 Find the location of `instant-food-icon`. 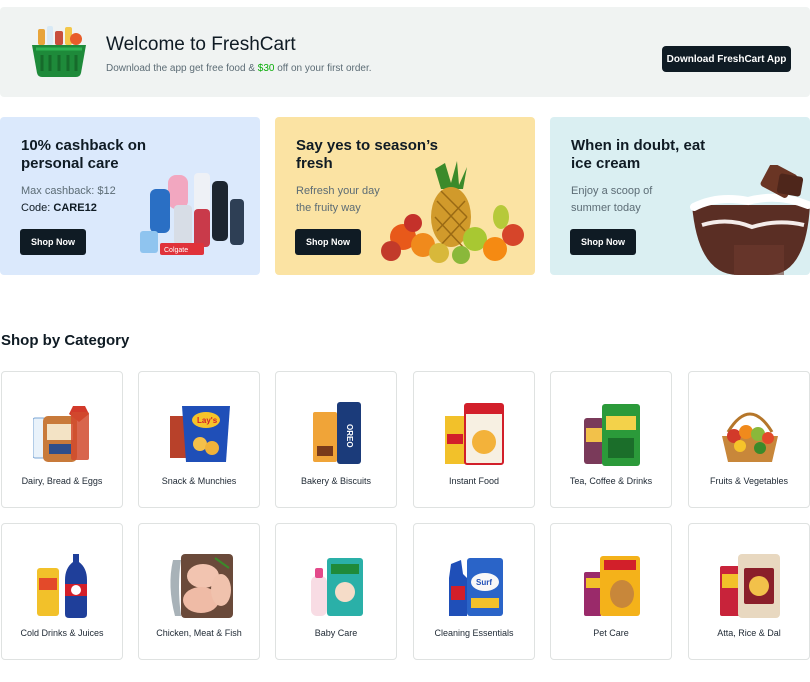

instant-food-icon is located at coordinates (474, 434).